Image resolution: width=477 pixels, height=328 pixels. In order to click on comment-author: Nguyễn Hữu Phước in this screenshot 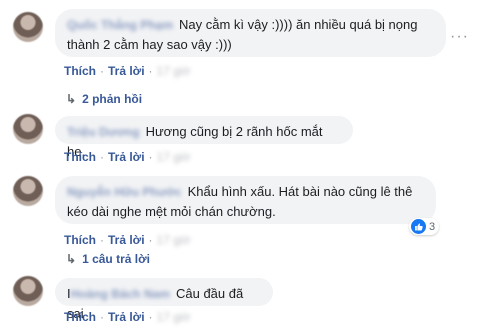, I will do `click(124, 192)`.